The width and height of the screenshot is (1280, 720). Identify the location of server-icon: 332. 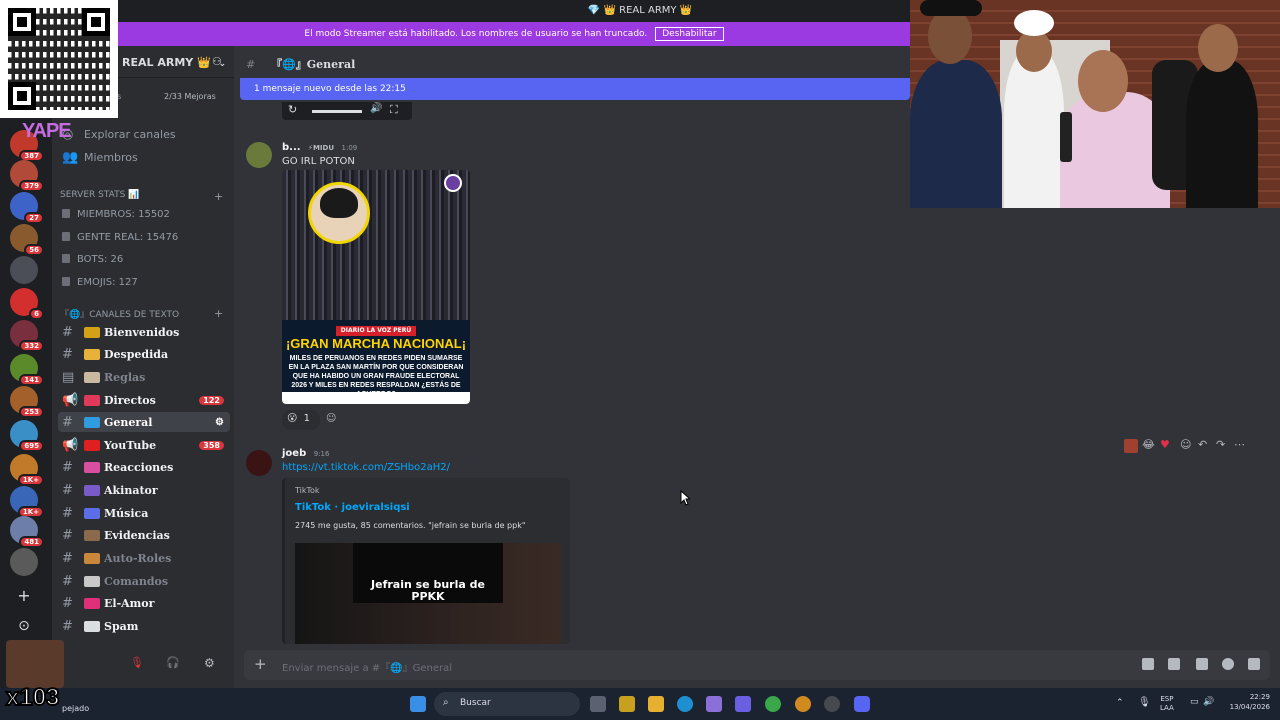
(27, 336).